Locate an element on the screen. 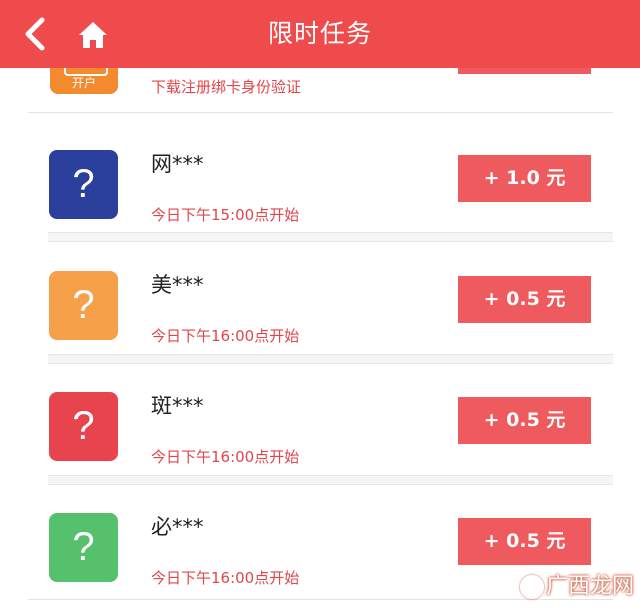 Image resolution: width=640 pixels, height=610 pixels. task-start-time: 今日下午15:00点开始 is located at coordinates (225, 215).